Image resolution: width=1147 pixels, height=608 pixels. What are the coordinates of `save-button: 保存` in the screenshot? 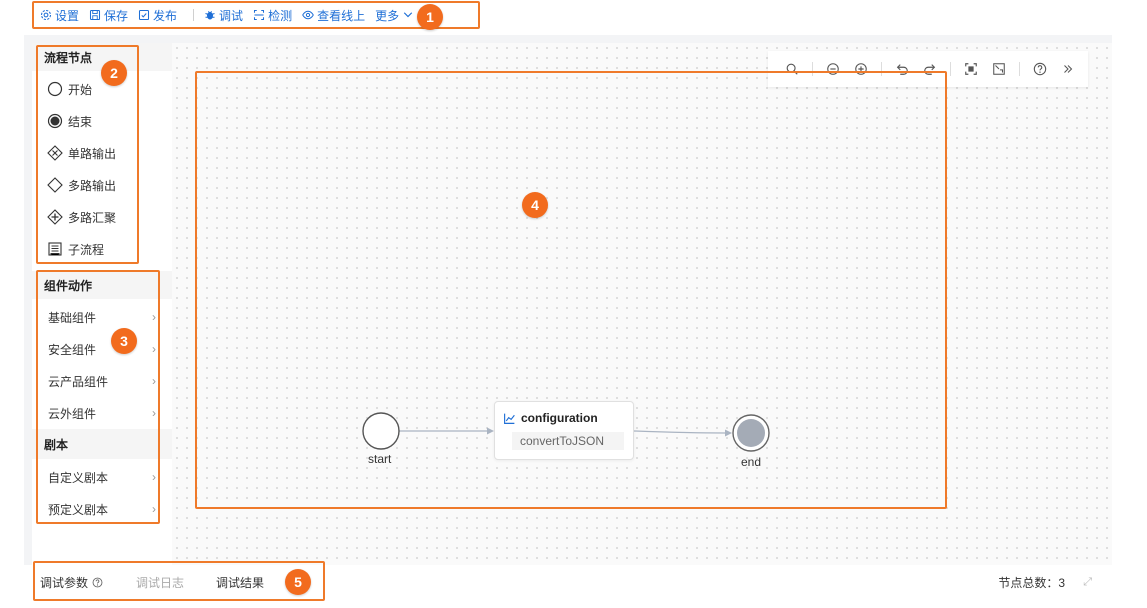 It's located at (108, 15).